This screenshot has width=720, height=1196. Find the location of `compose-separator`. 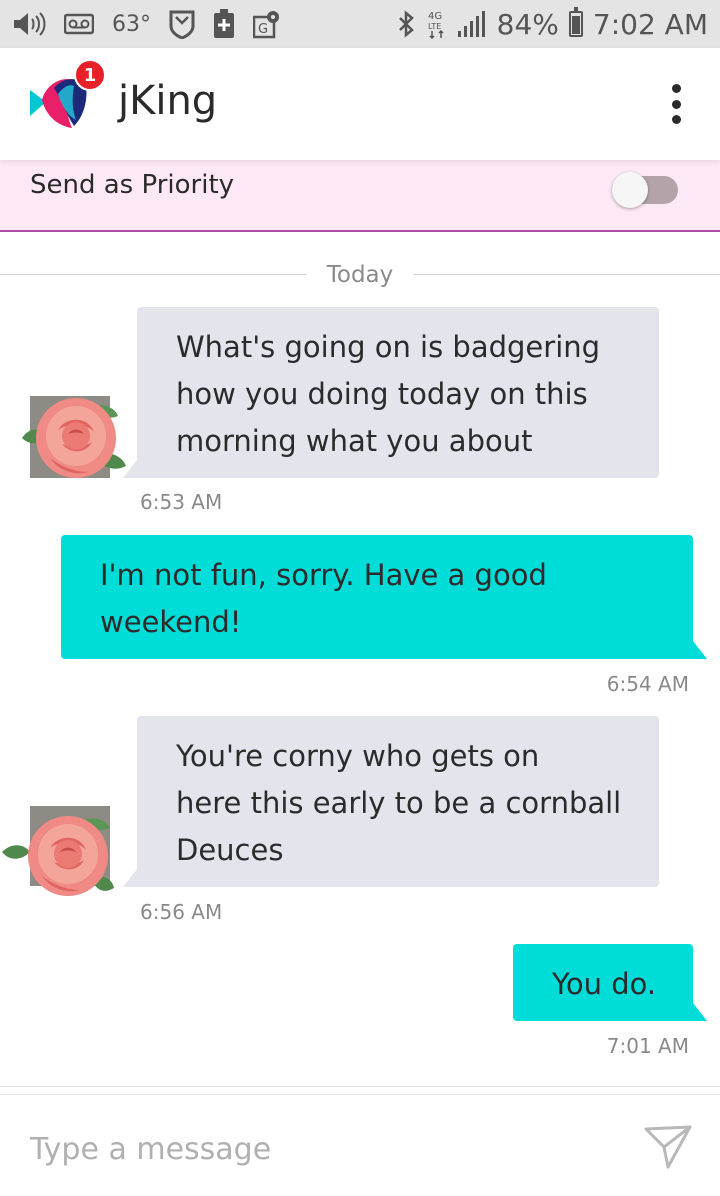

compose-separator is located at coordinates (360, 1086).